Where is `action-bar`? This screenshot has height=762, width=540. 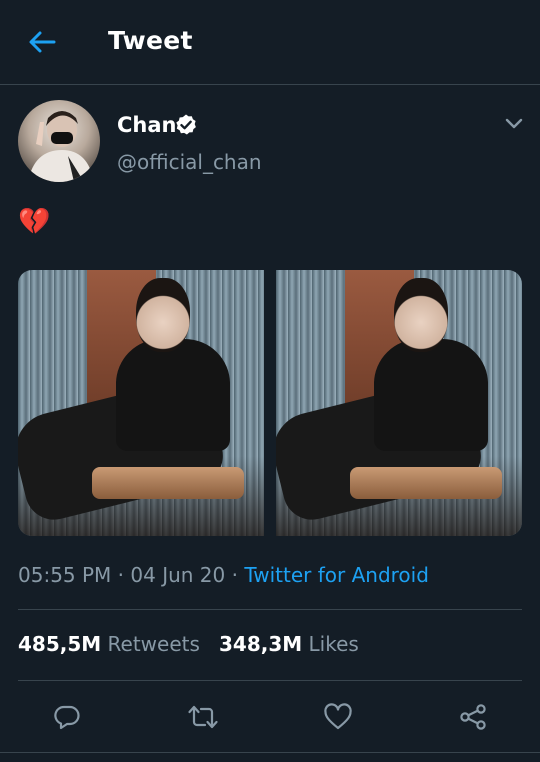 action-bar is located at coordinates (270, 717).